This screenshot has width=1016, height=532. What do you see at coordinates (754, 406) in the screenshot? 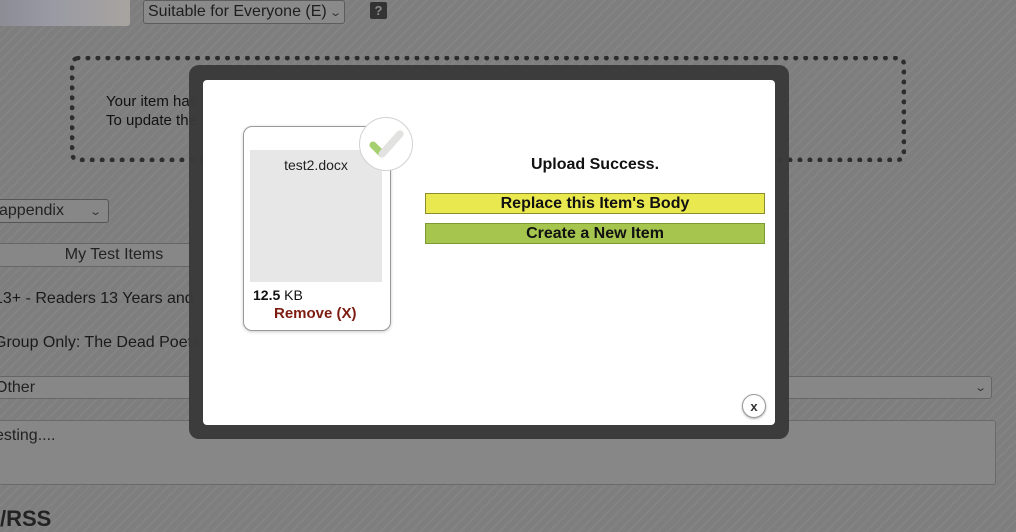
I see `close-icon: x` at bounding box center [754, 406].